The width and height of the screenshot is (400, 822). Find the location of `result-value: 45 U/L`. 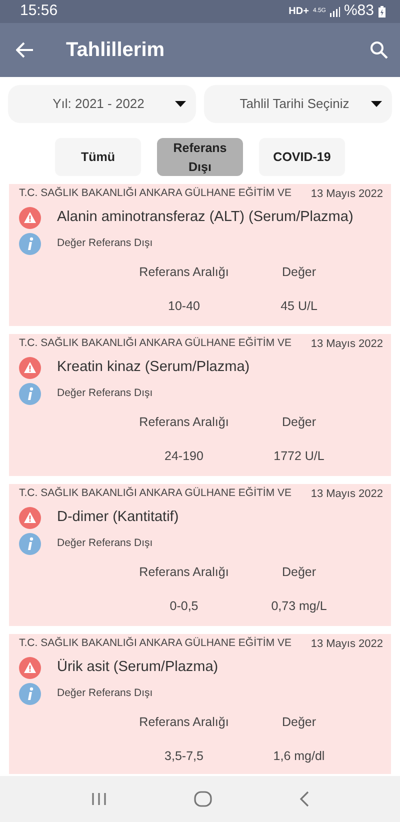

result-value: 45 U/L is located at coordinates (299, 307).